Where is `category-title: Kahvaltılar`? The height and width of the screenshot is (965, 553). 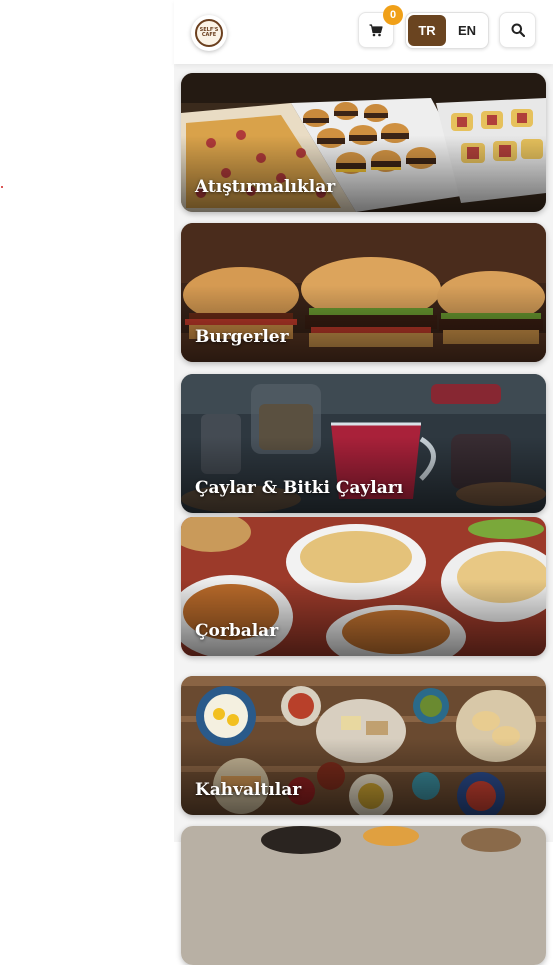
category-title: Kahvaltılar is located at coordinates (248, 790).